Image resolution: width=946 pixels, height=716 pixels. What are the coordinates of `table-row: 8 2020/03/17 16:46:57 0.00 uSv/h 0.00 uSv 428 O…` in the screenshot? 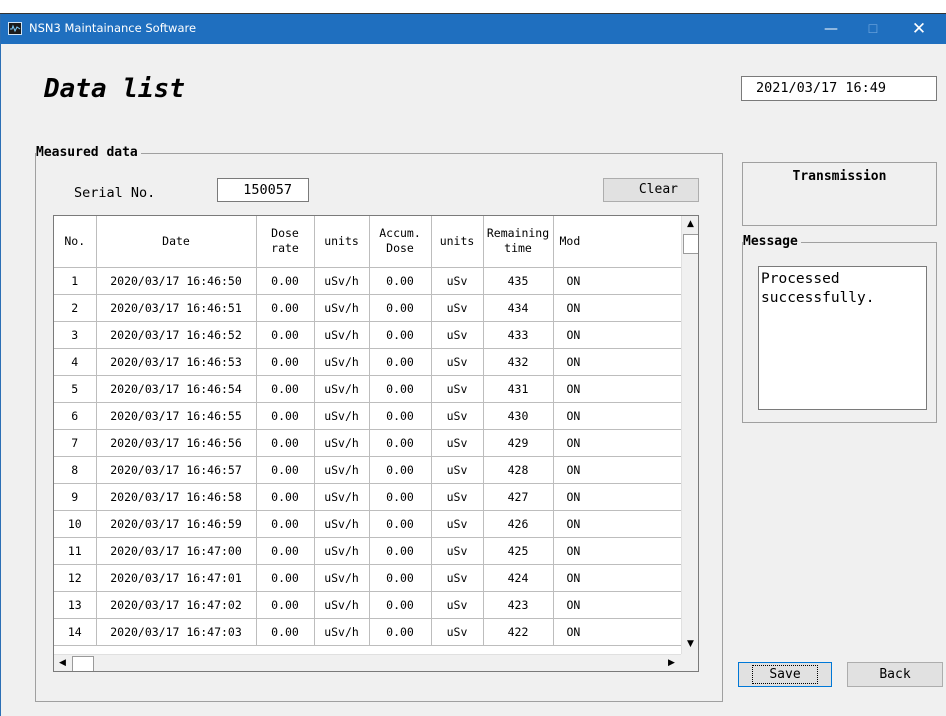 It's located at (374, 470).